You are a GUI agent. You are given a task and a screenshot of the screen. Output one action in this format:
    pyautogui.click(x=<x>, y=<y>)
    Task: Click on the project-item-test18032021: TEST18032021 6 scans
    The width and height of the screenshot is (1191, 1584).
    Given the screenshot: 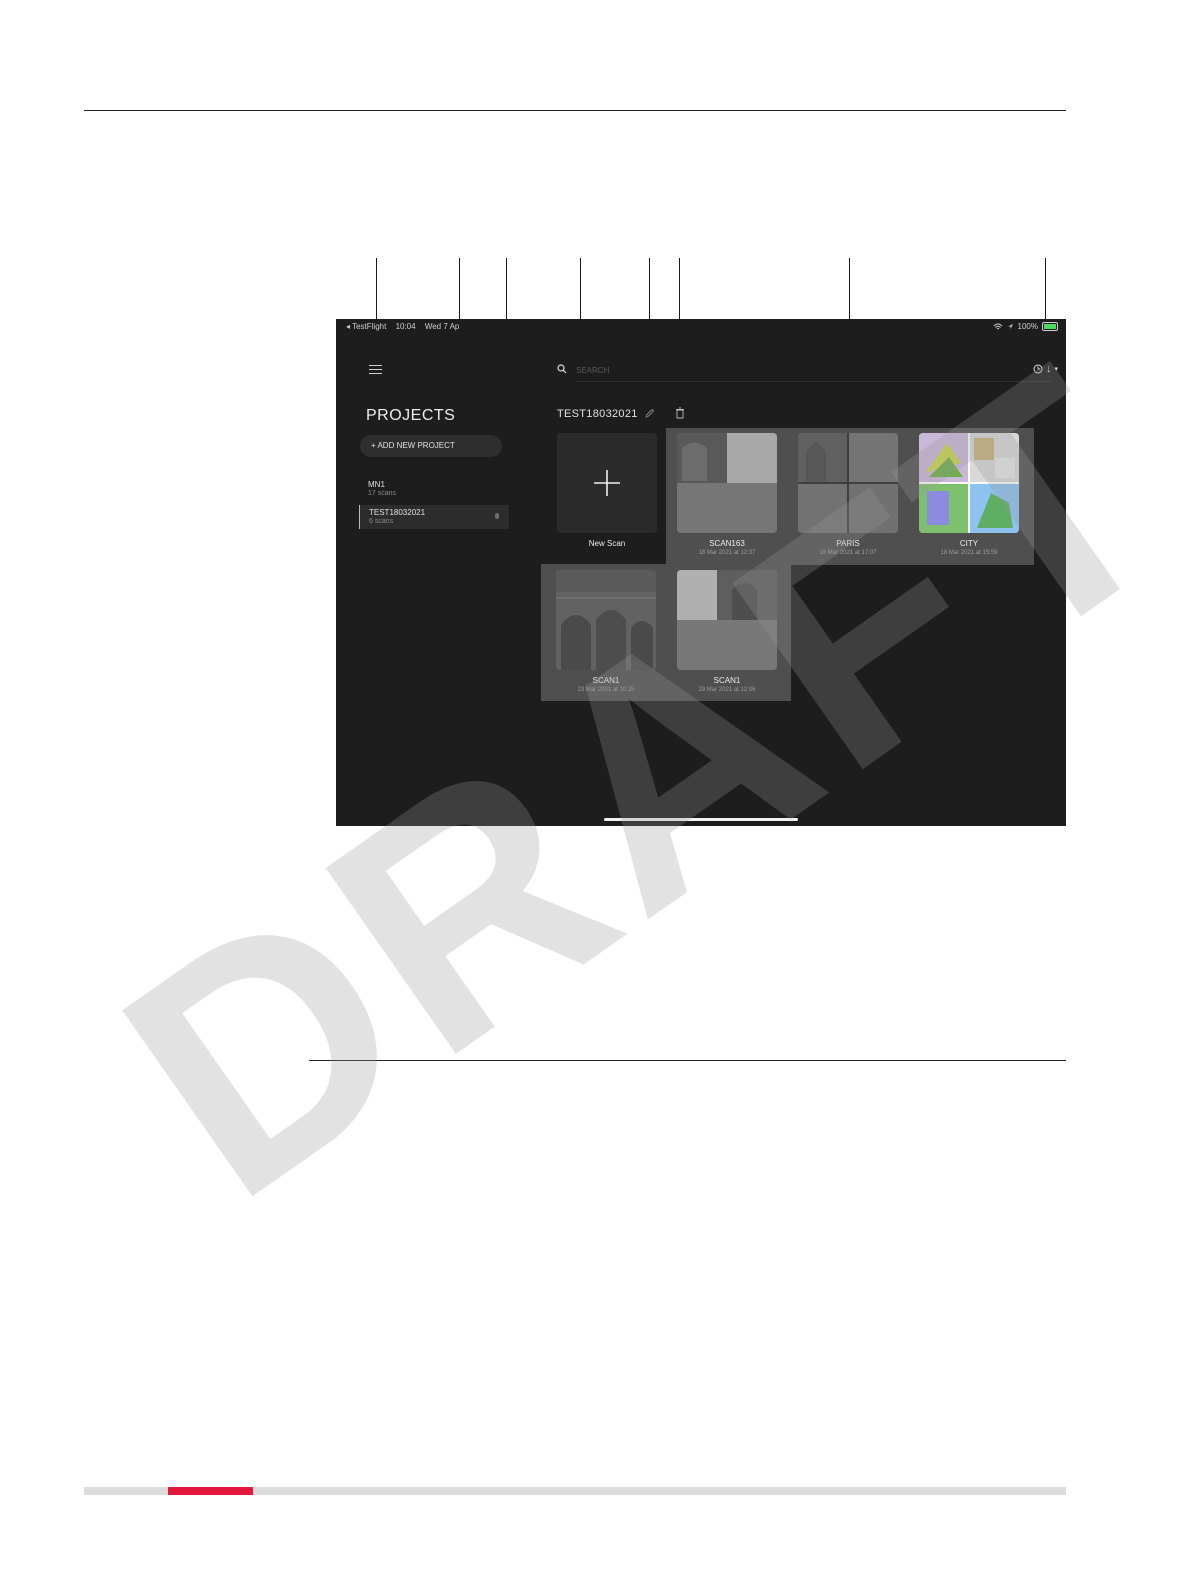 What is the action you would take?
    pyautogui.click(x=434, y=517)
    